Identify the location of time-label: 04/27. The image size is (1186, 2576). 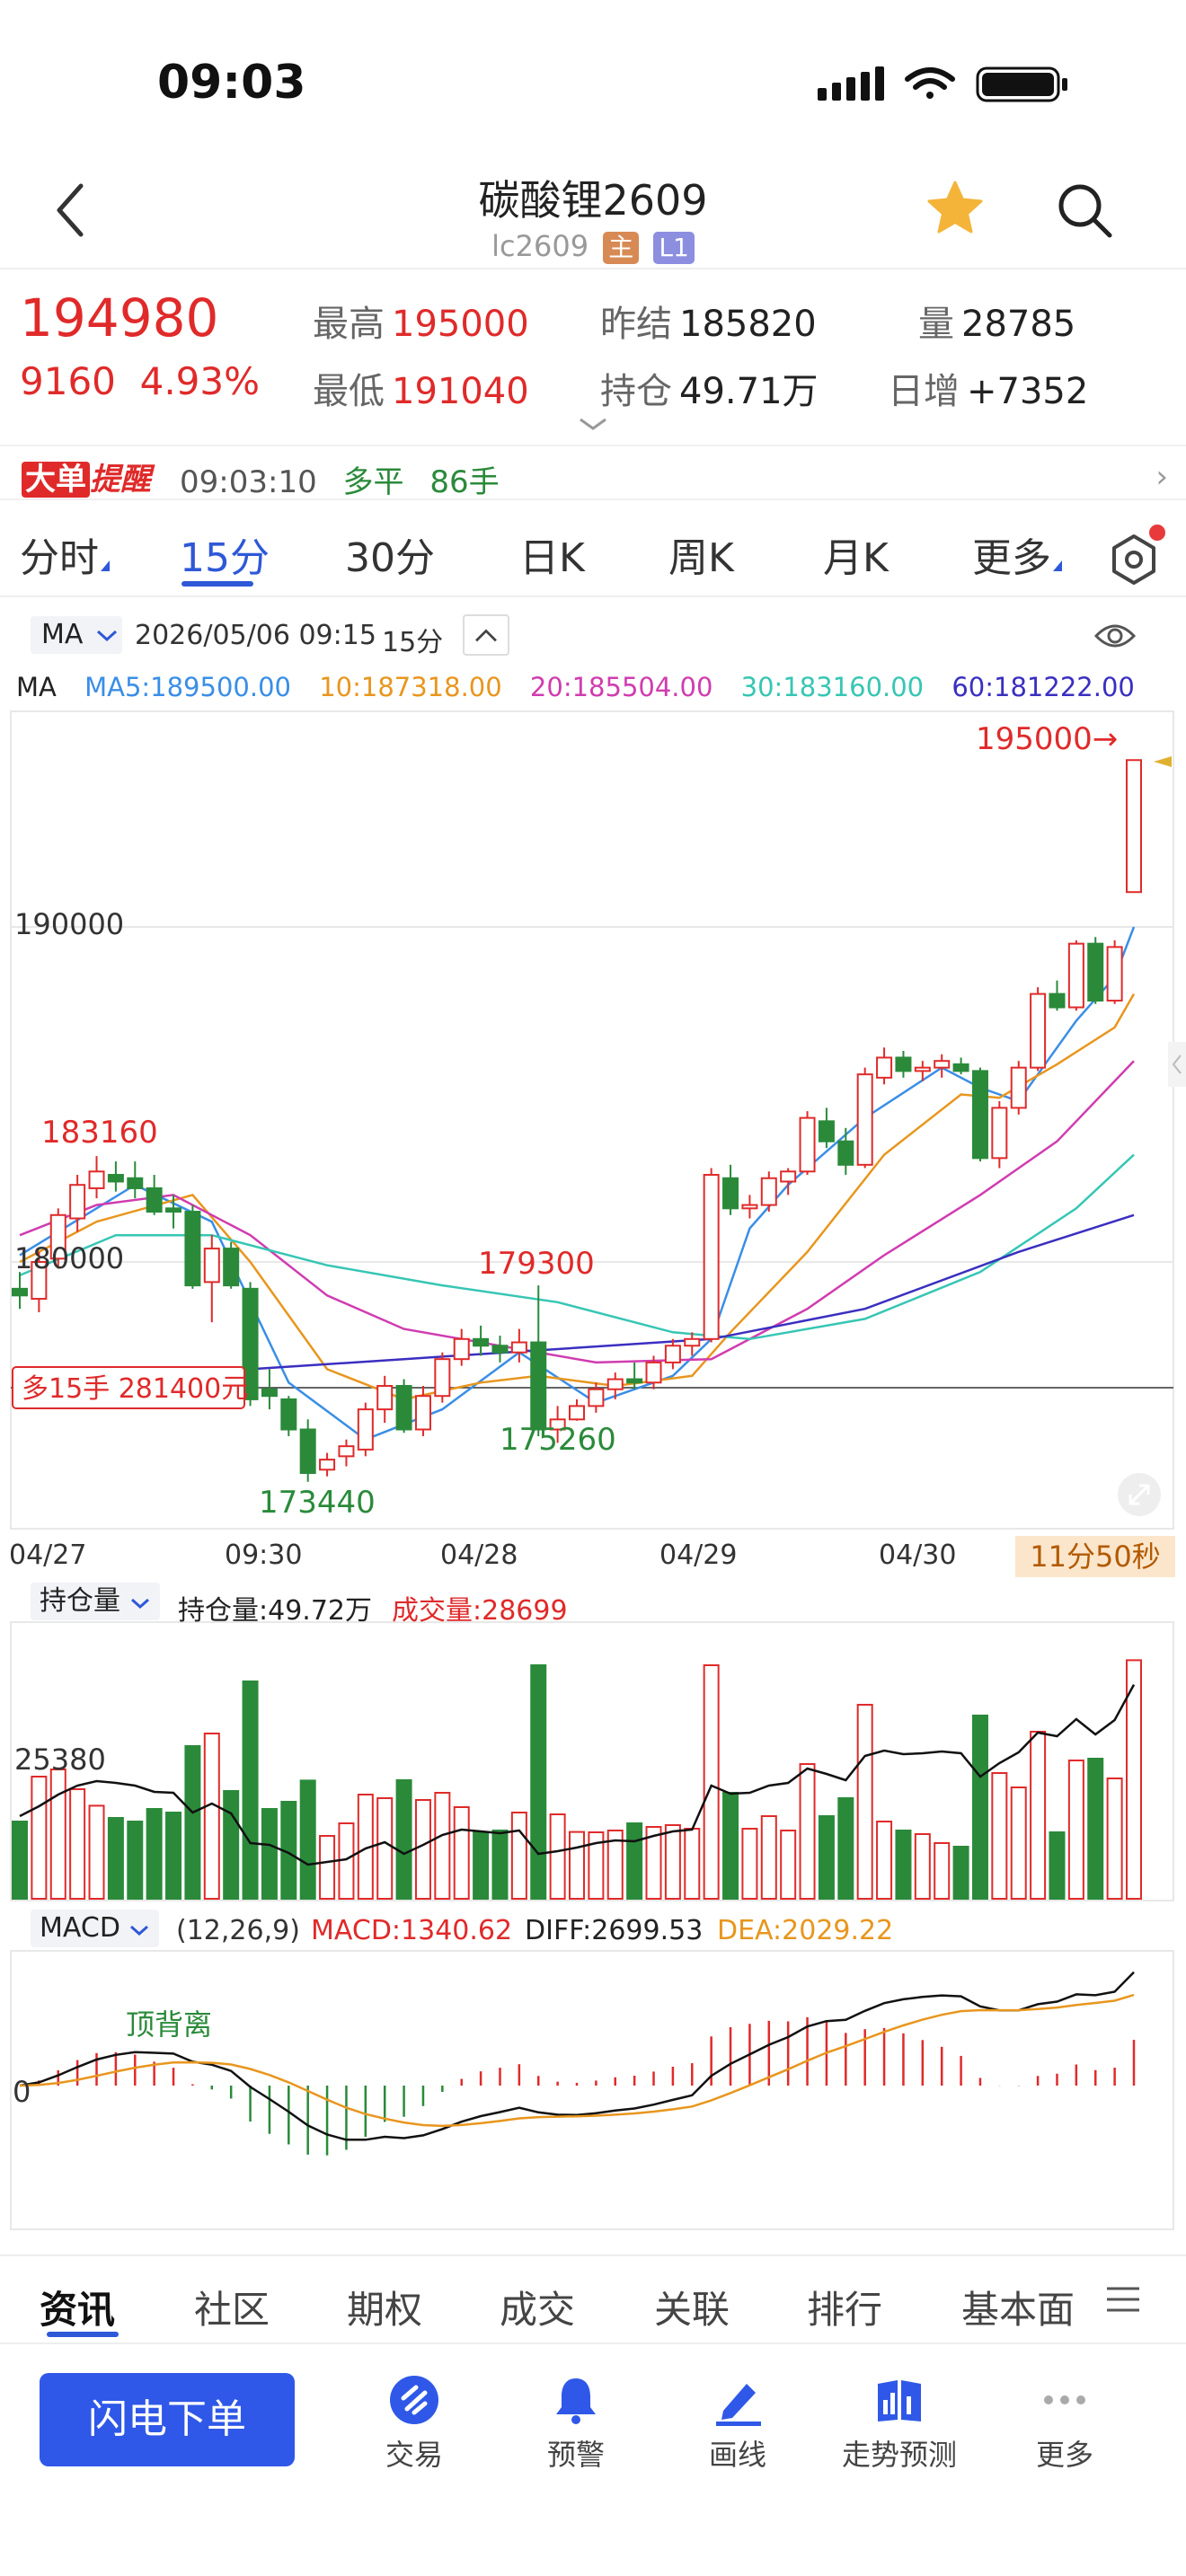
(48, 1555).